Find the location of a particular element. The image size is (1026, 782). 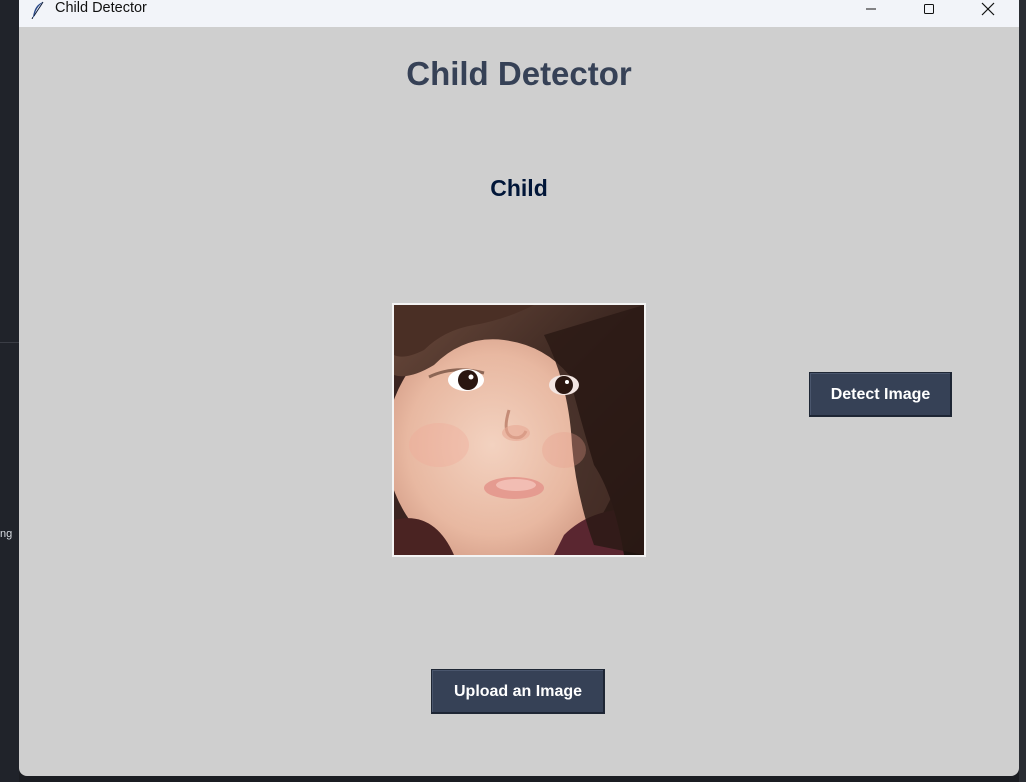

close-icon is located at coordinates (988, 9).